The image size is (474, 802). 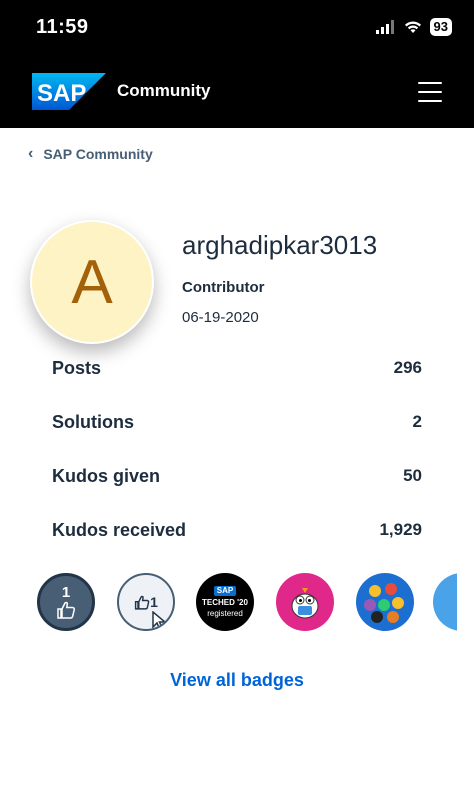 I want to click on status-bar: 11:59 93, so click(x=237, y=28).